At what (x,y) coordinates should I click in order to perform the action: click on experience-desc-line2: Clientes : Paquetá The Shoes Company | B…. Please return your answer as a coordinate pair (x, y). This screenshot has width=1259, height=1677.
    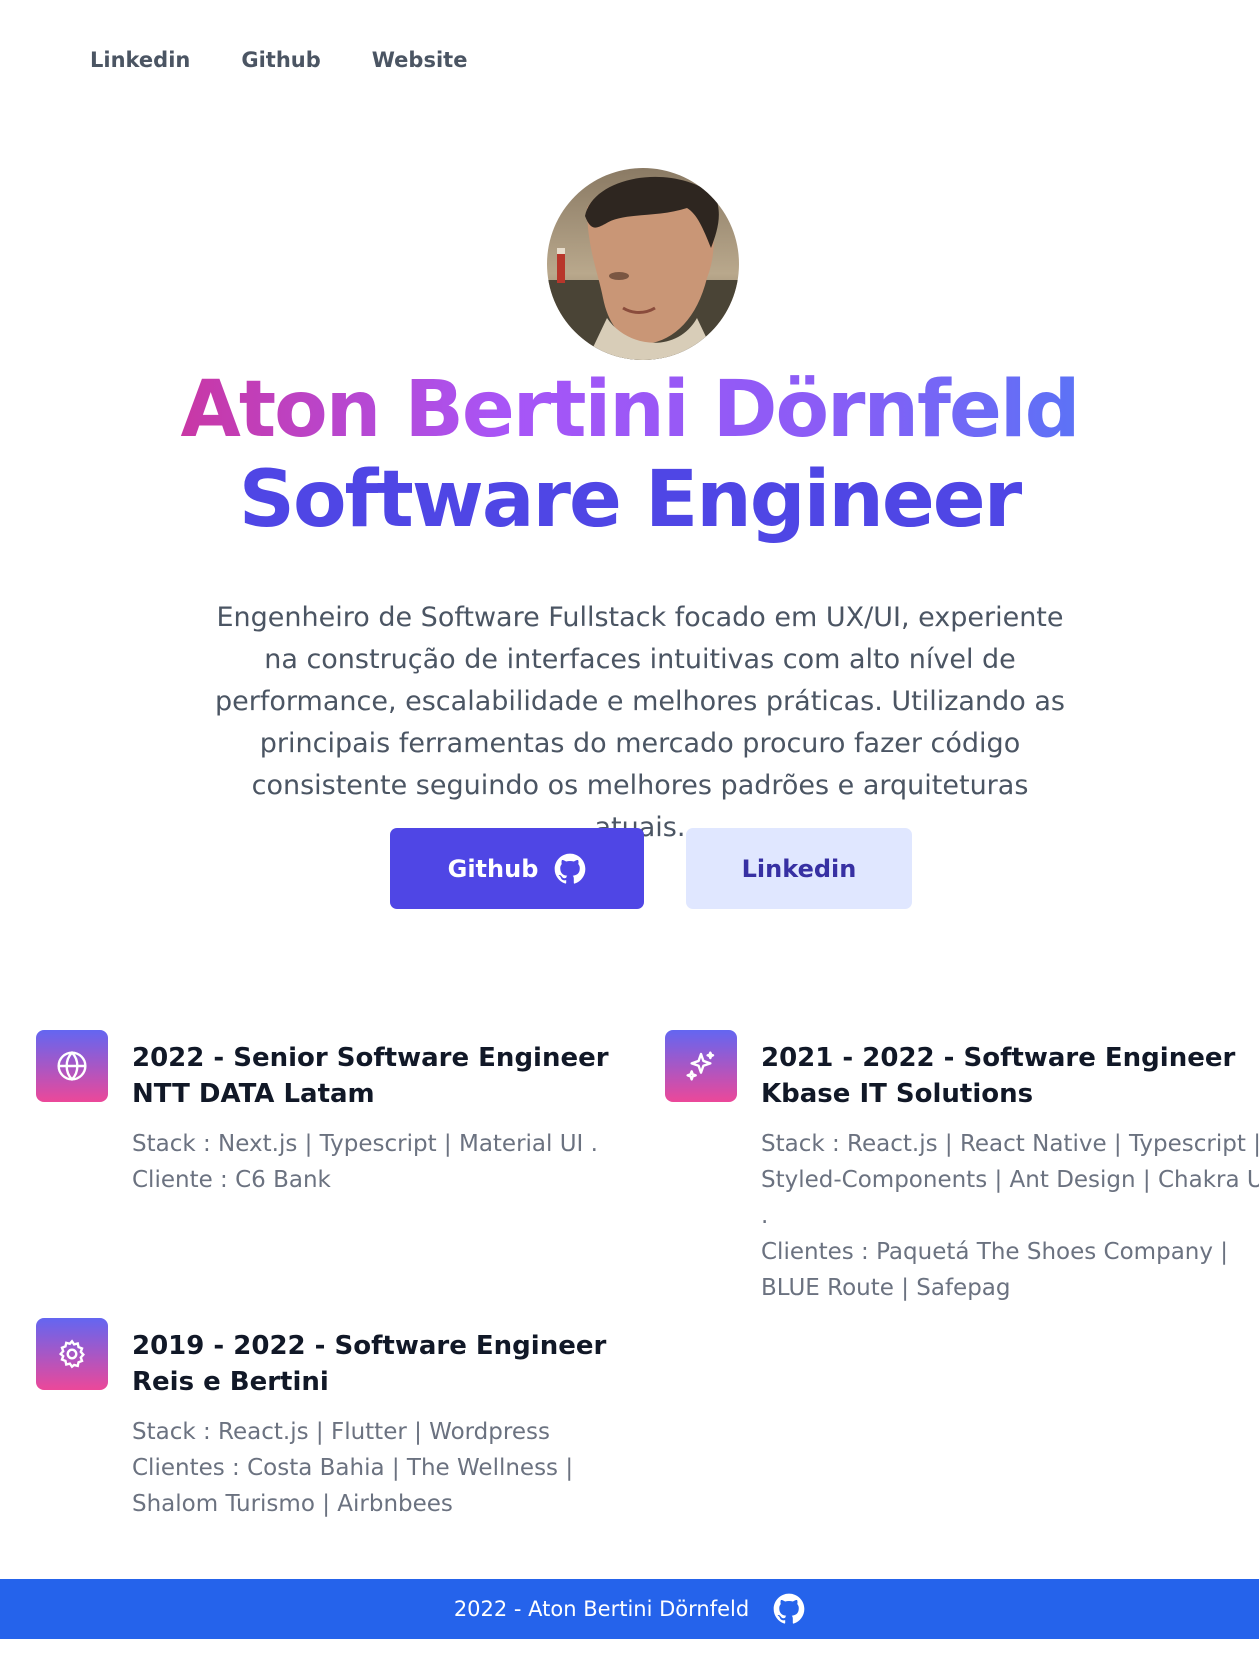
    Looking at the image, I should click on (995, 1270).